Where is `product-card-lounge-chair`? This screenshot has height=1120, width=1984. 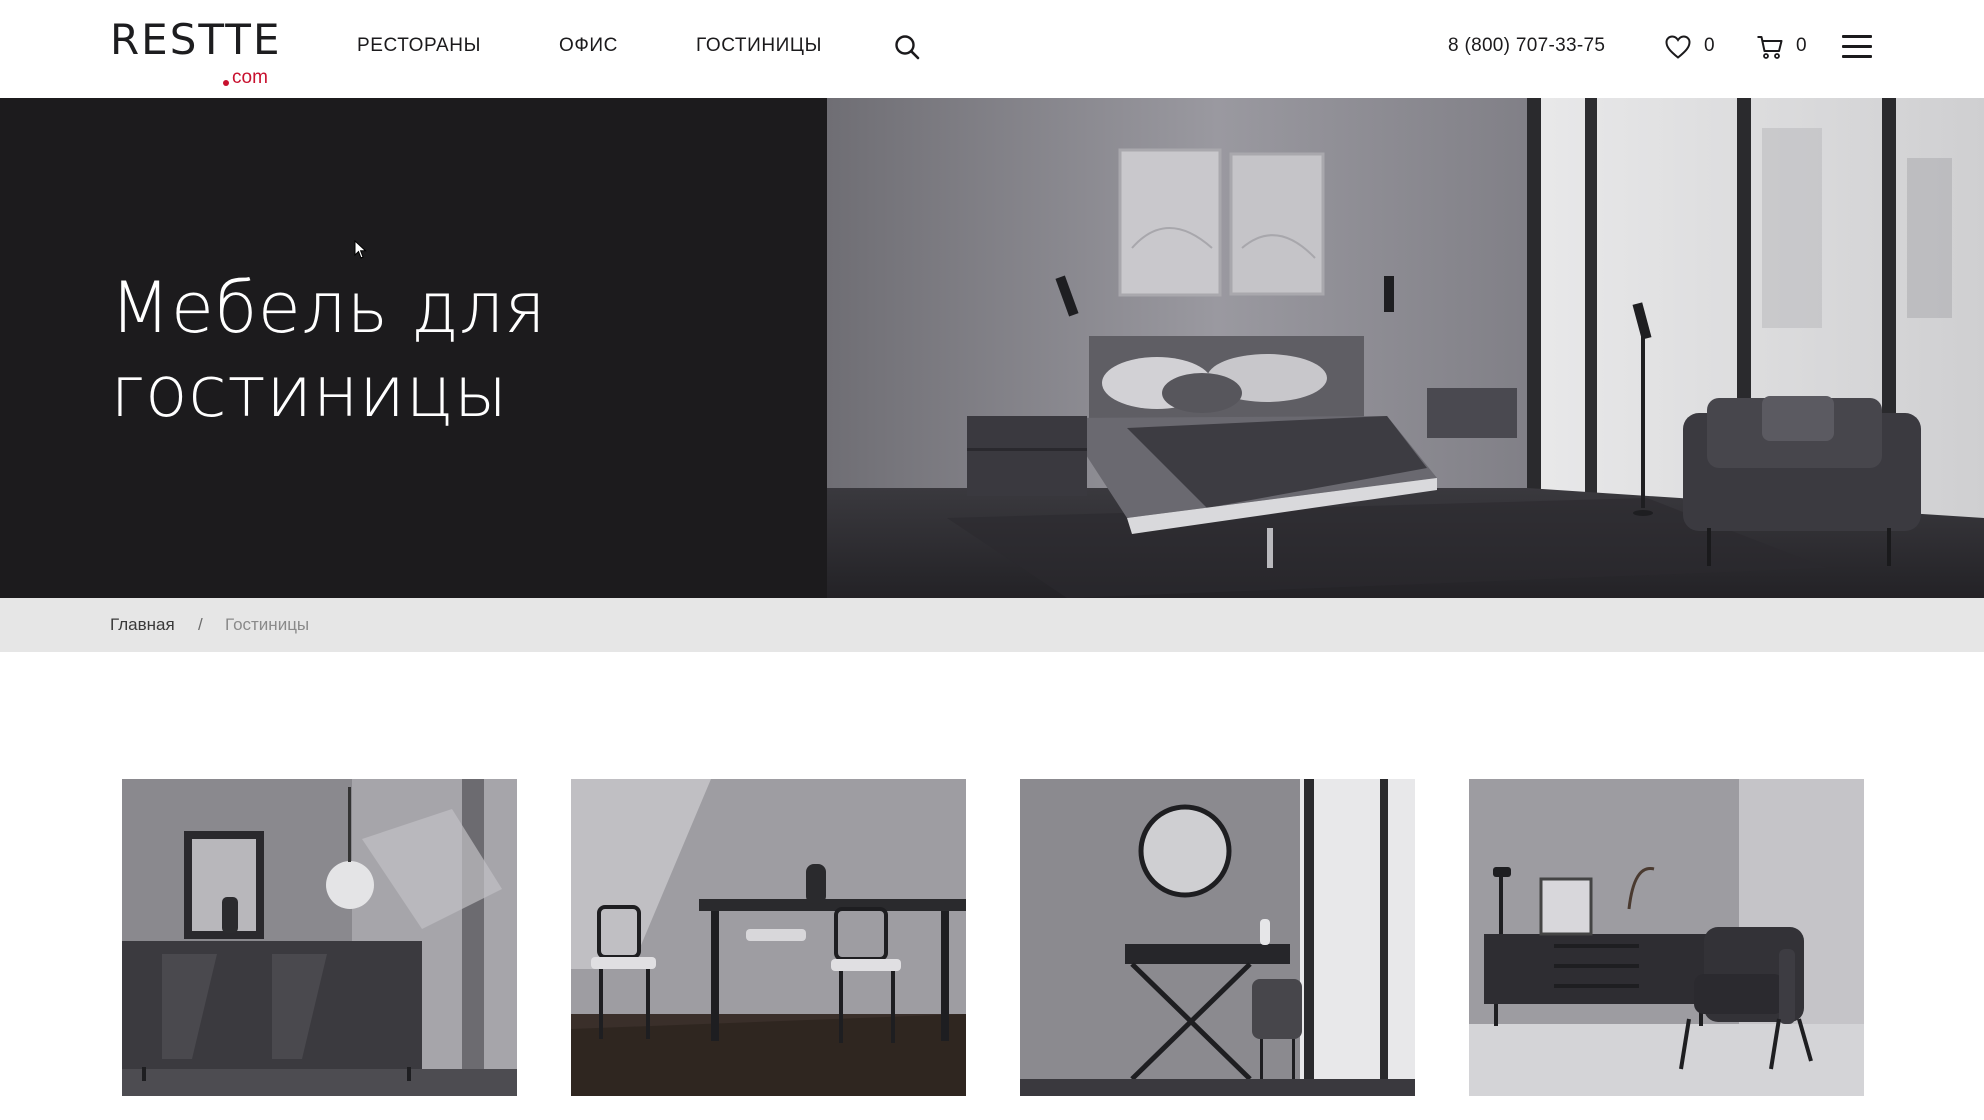 product-card-lounge-chair is located at coordinates (1666, 937).